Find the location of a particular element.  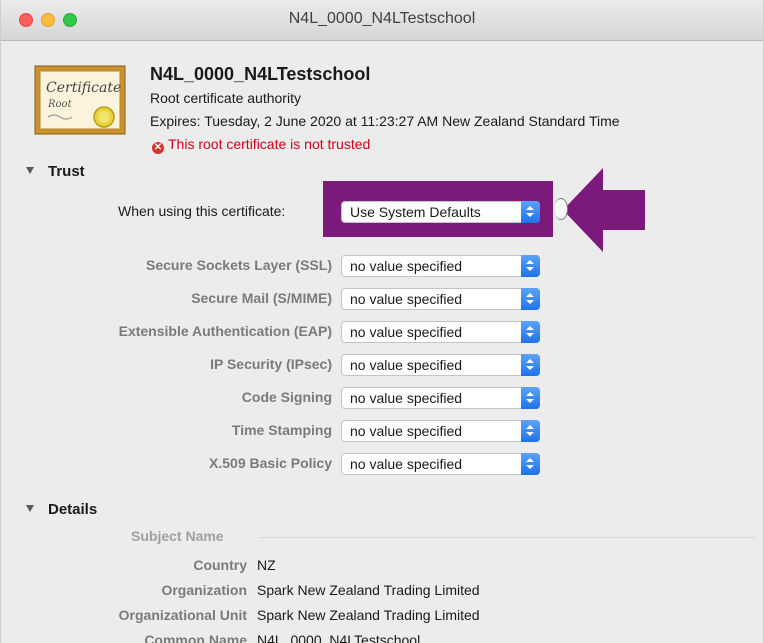

certificate-icon-subtitle: Root is located at coordinates (60, 104).